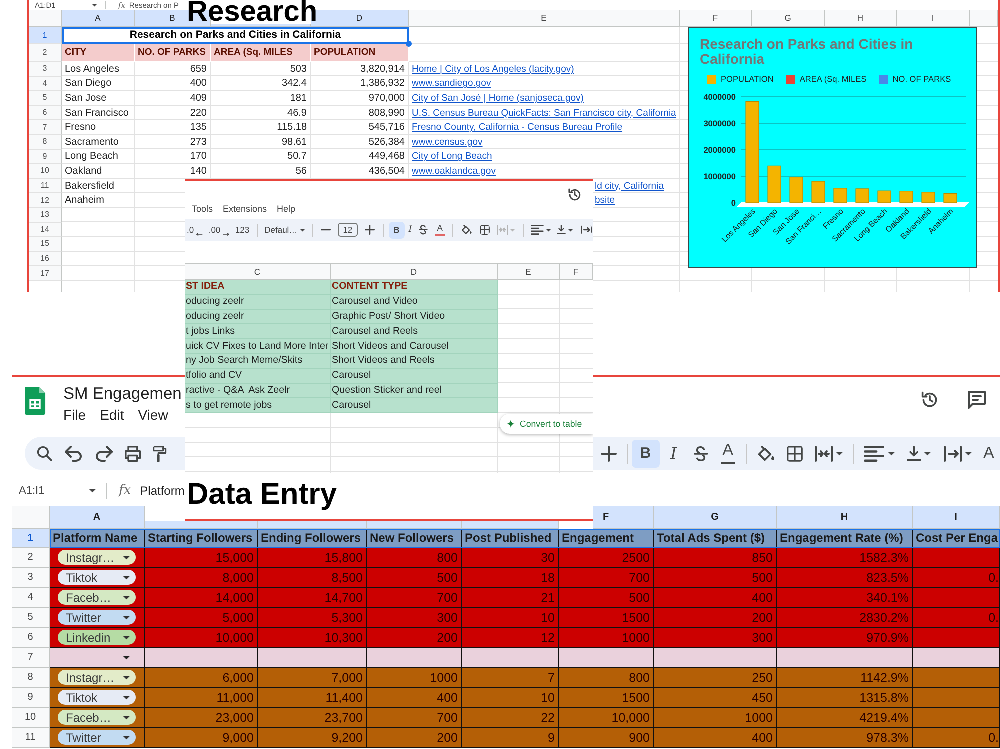 The width and height of the screenshot is (1000, 749). What do you see at coordinates (160, 454) in the screenshot?
I see `paint-roller-icon` at bounding box center [160, 454].